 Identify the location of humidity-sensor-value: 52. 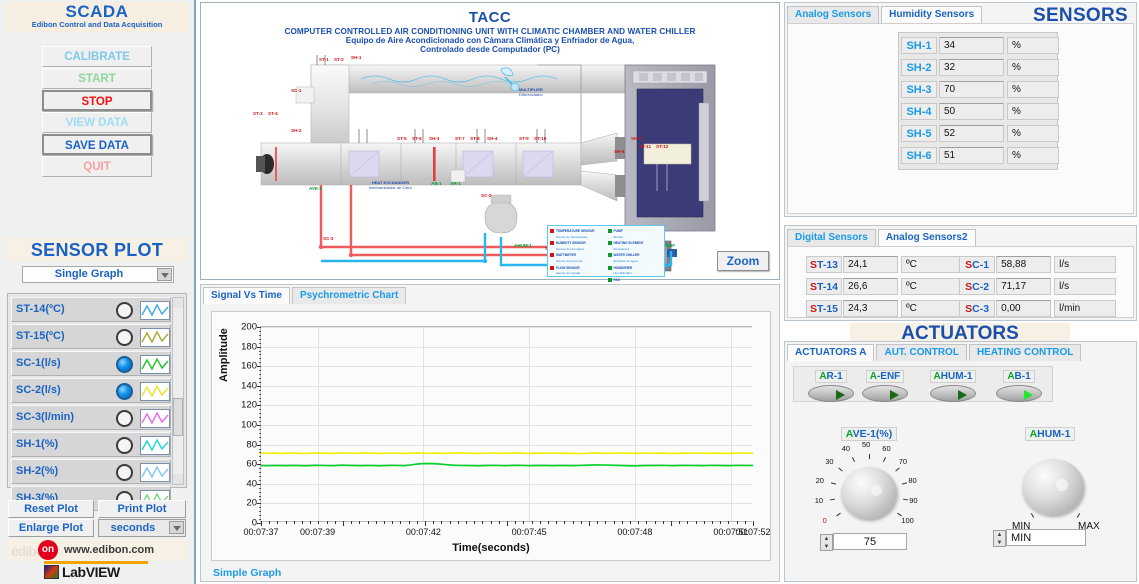
(971, 133).